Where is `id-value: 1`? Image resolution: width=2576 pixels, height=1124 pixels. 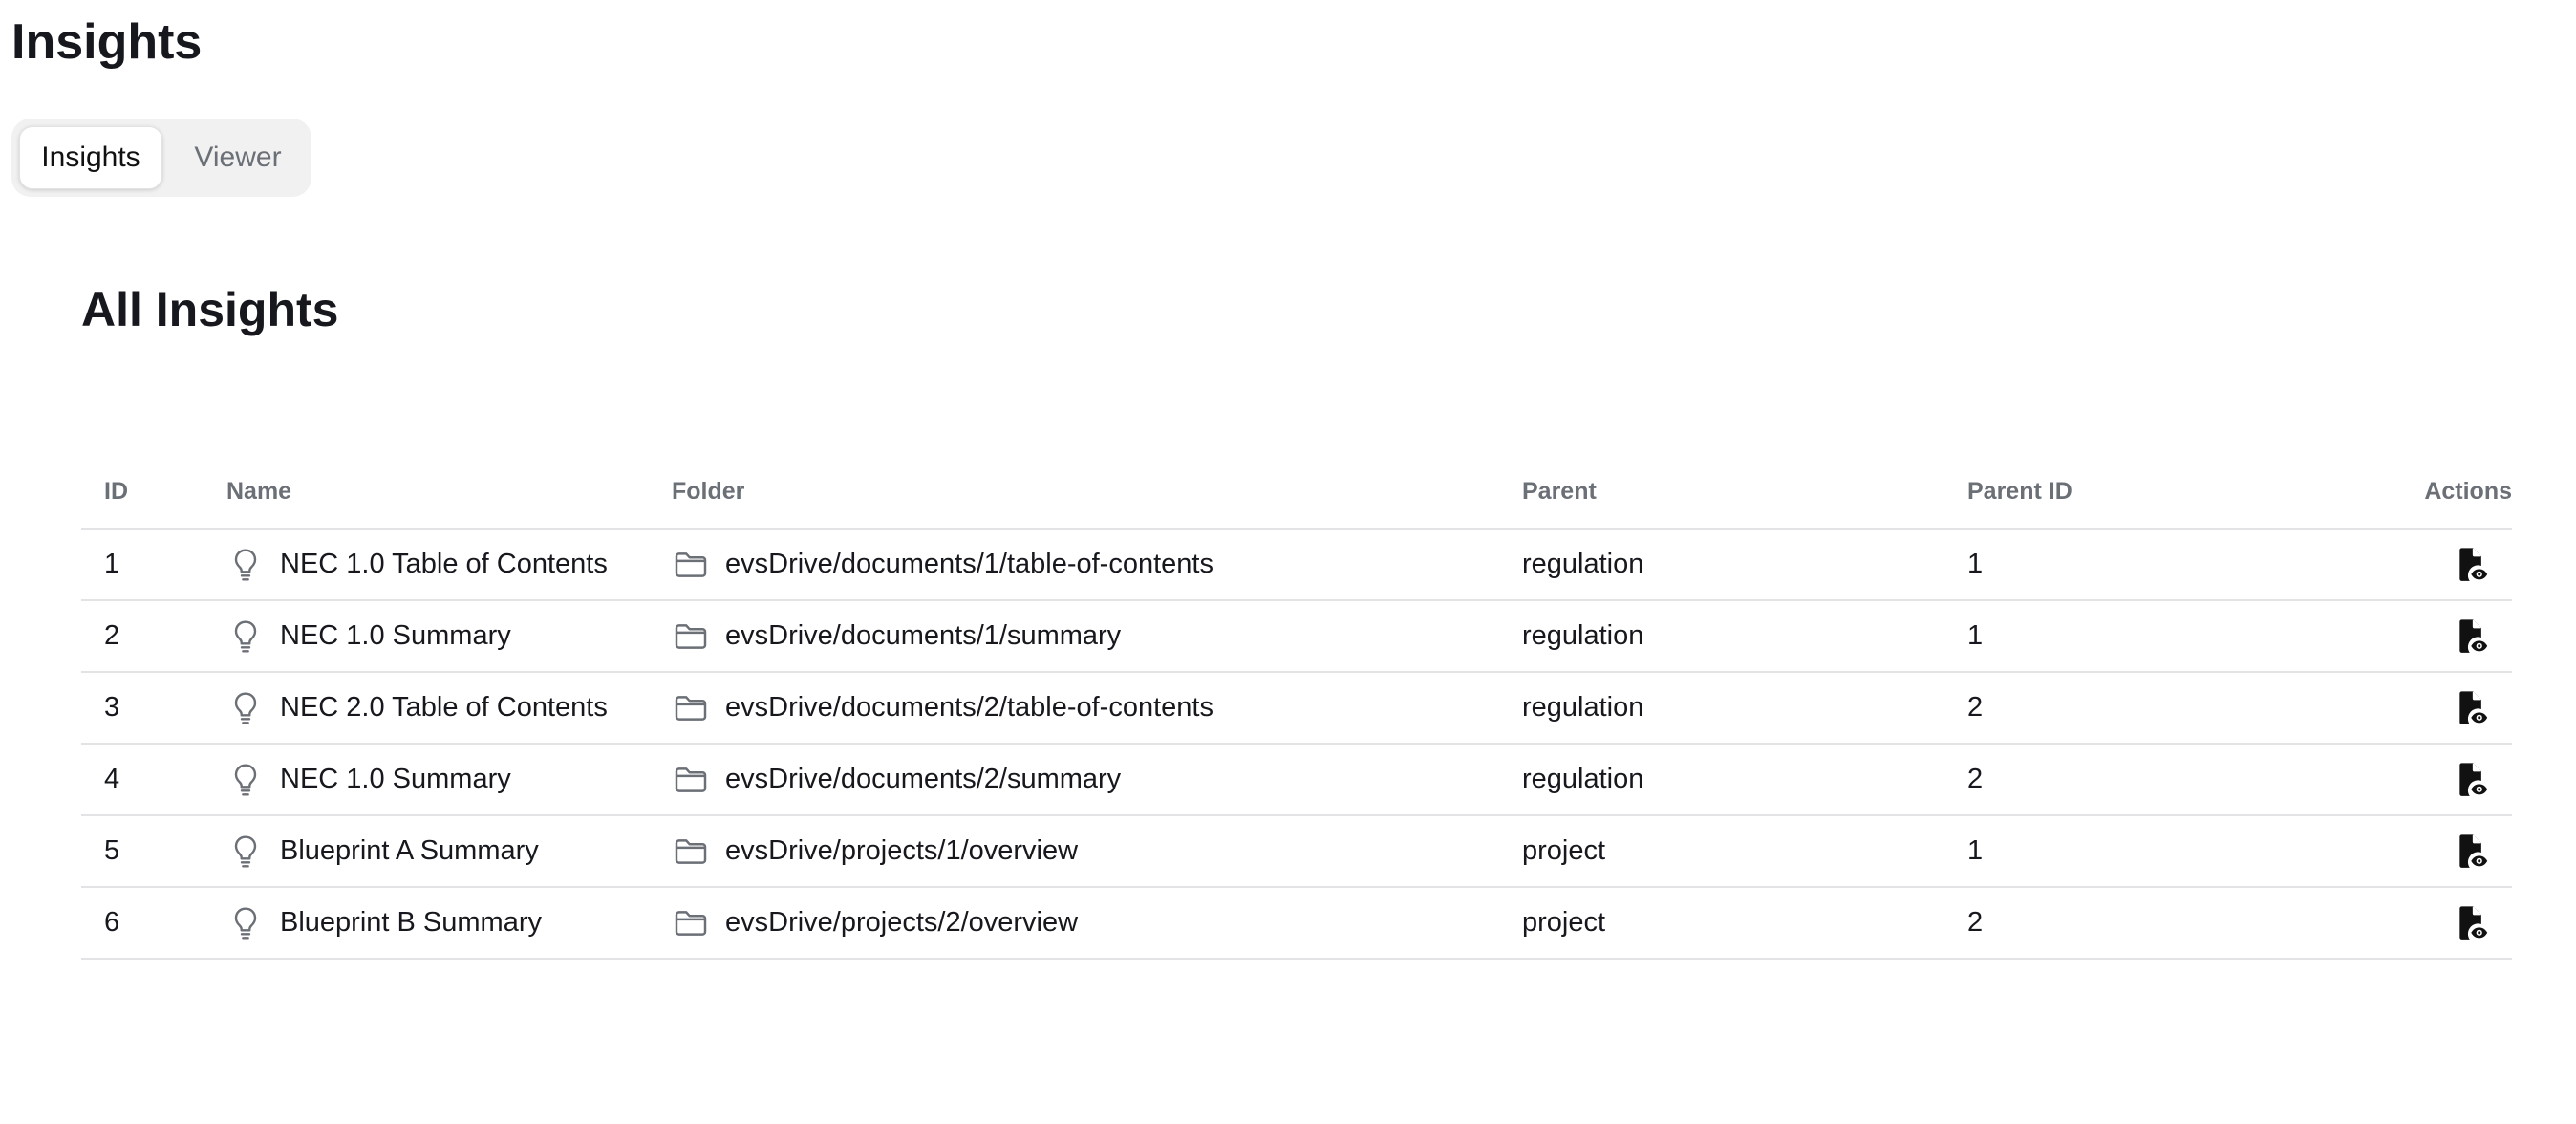
id-value: 1 is located at coordinates (112, 564).